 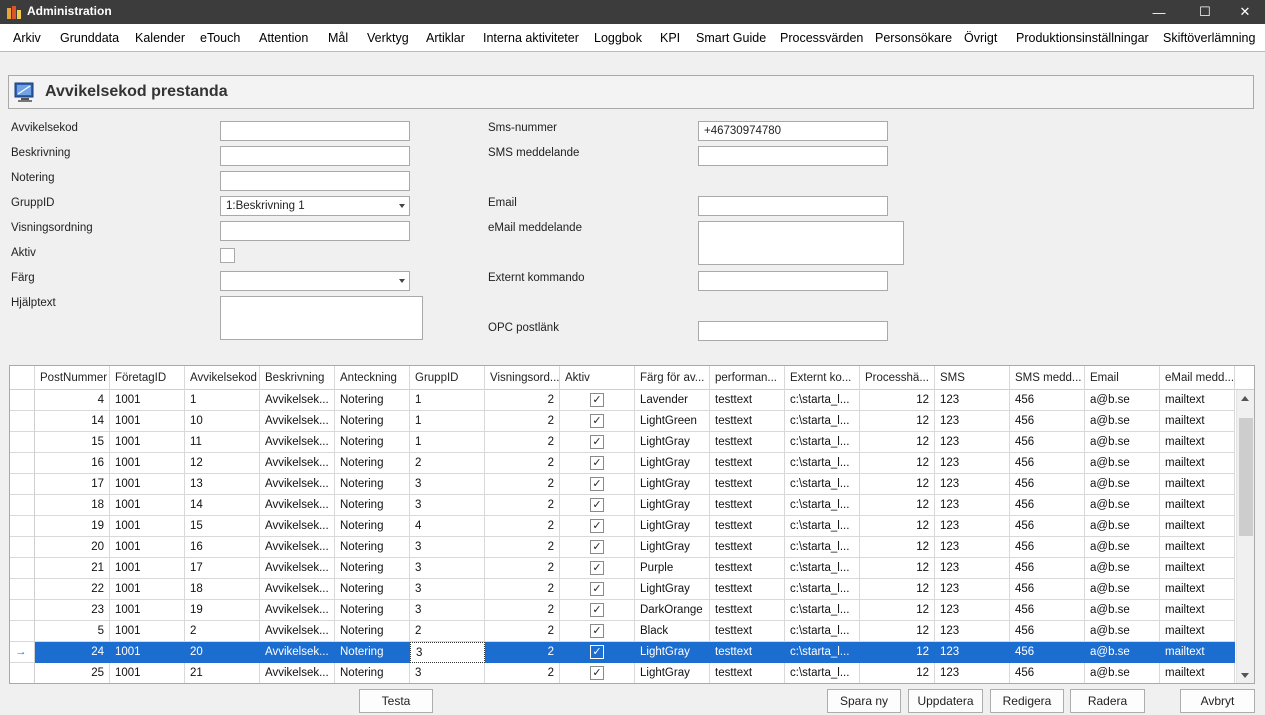 What do you see at coordinates (447, 378) in the screenshot?
I see `grid-column-header: GruppID` at bounding box center [447, 378].